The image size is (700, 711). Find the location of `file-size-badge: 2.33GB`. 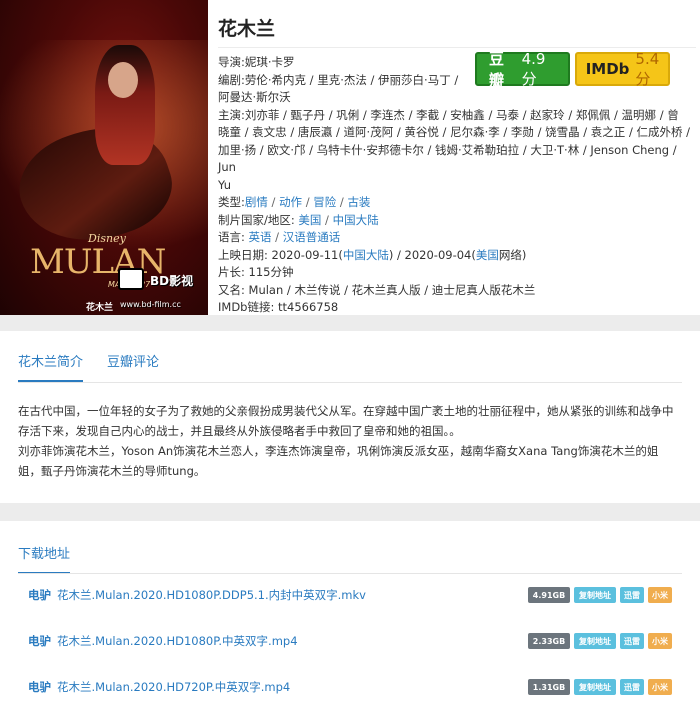

file-size-badge: 2.33GB is located at coordinates (549, 641).